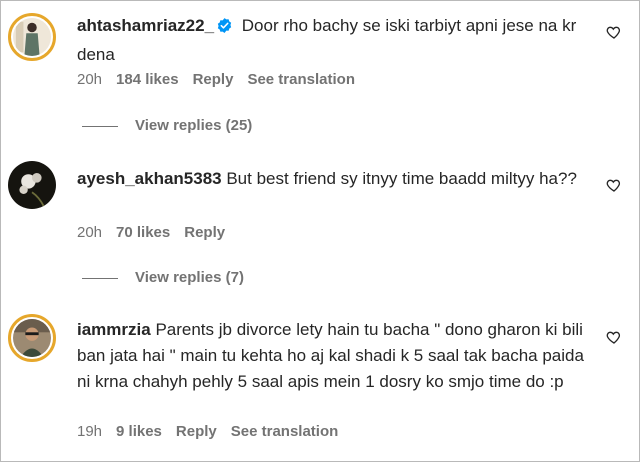 The image size is (640, 462). Describe the element at coordinates (147, 79) in the screenshot. I see `likes-count: 184 likes` at that location.